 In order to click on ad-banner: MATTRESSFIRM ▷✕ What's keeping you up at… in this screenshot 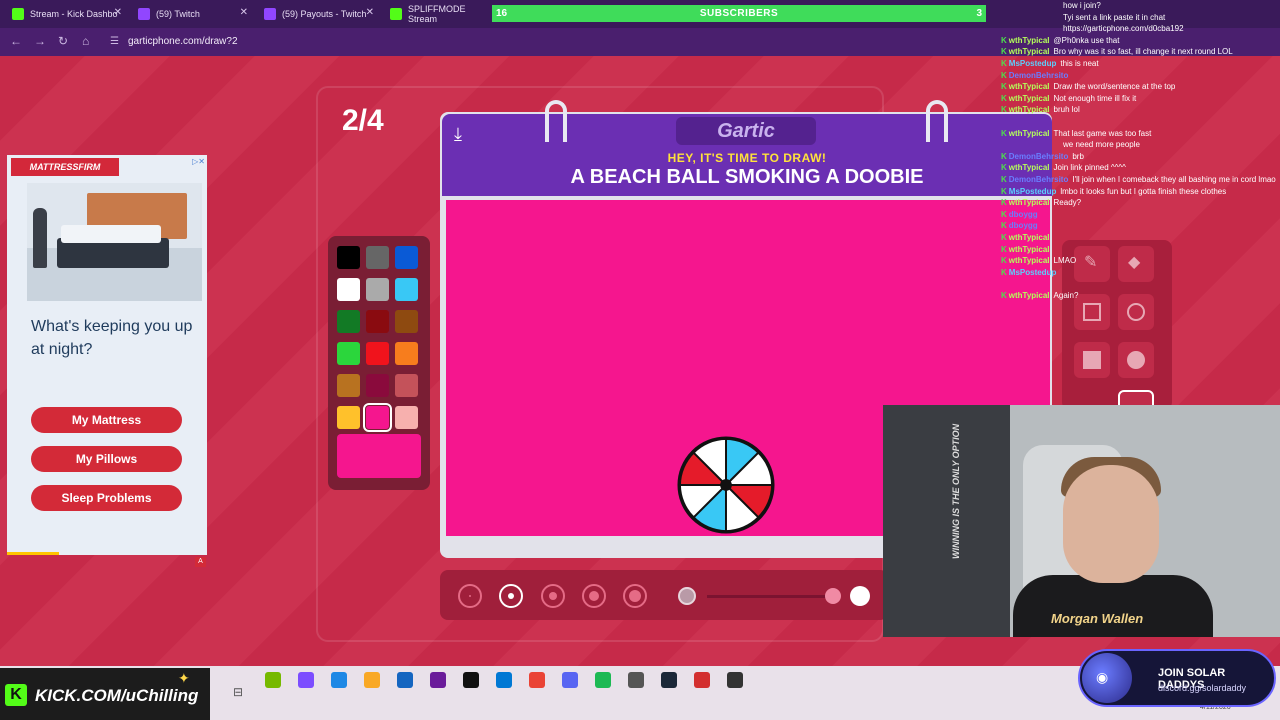, I will do `click(107, 355)`.